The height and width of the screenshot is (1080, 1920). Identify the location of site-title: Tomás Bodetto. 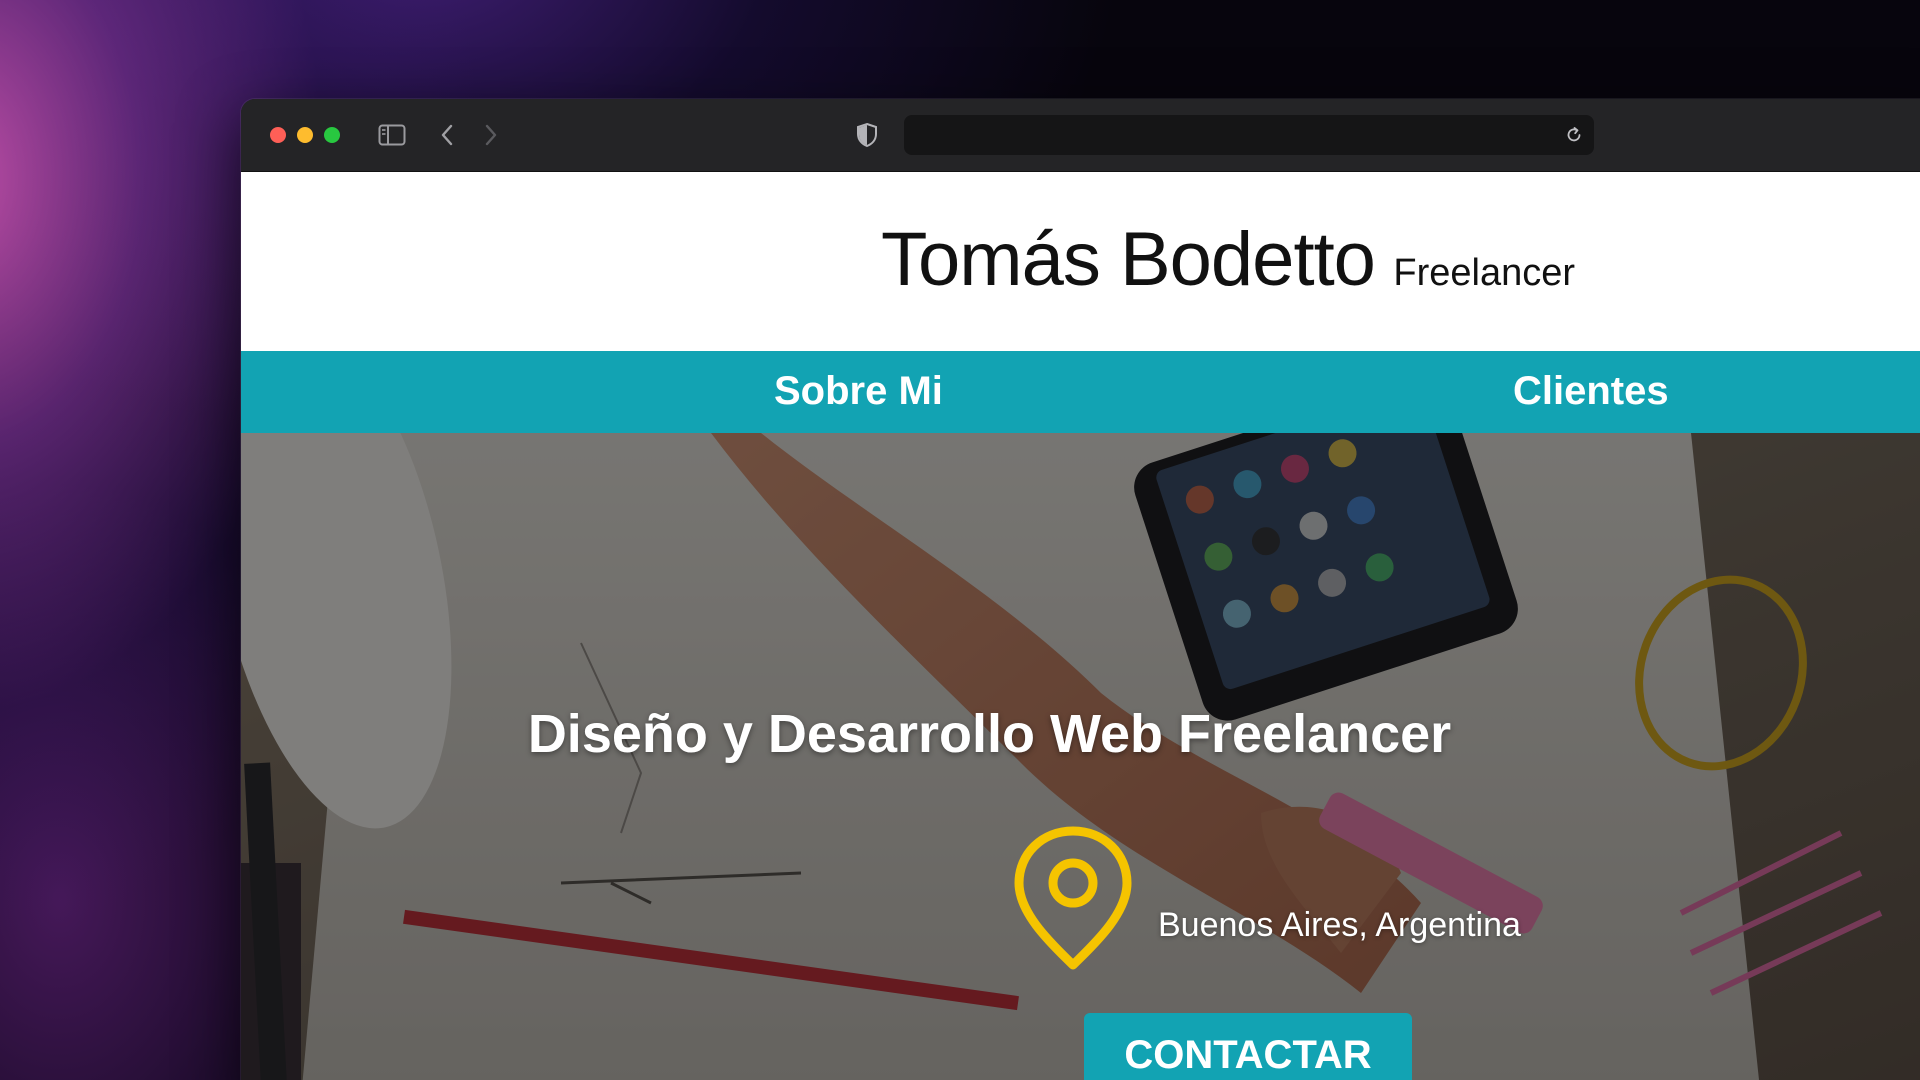
(1128, 259).